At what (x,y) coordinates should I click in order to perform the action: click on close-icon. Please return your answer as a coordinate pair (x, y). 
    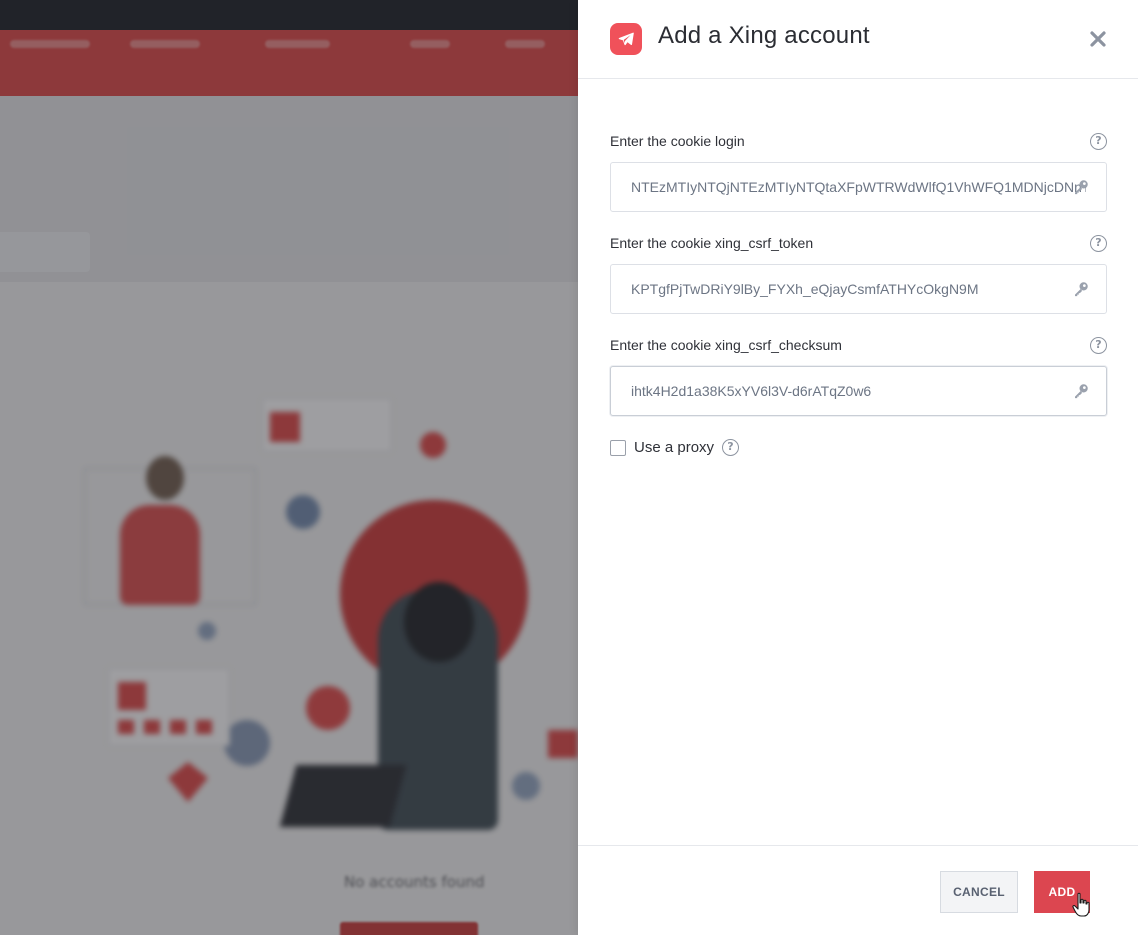
    Looking at the image, I should click on (1098, 39).